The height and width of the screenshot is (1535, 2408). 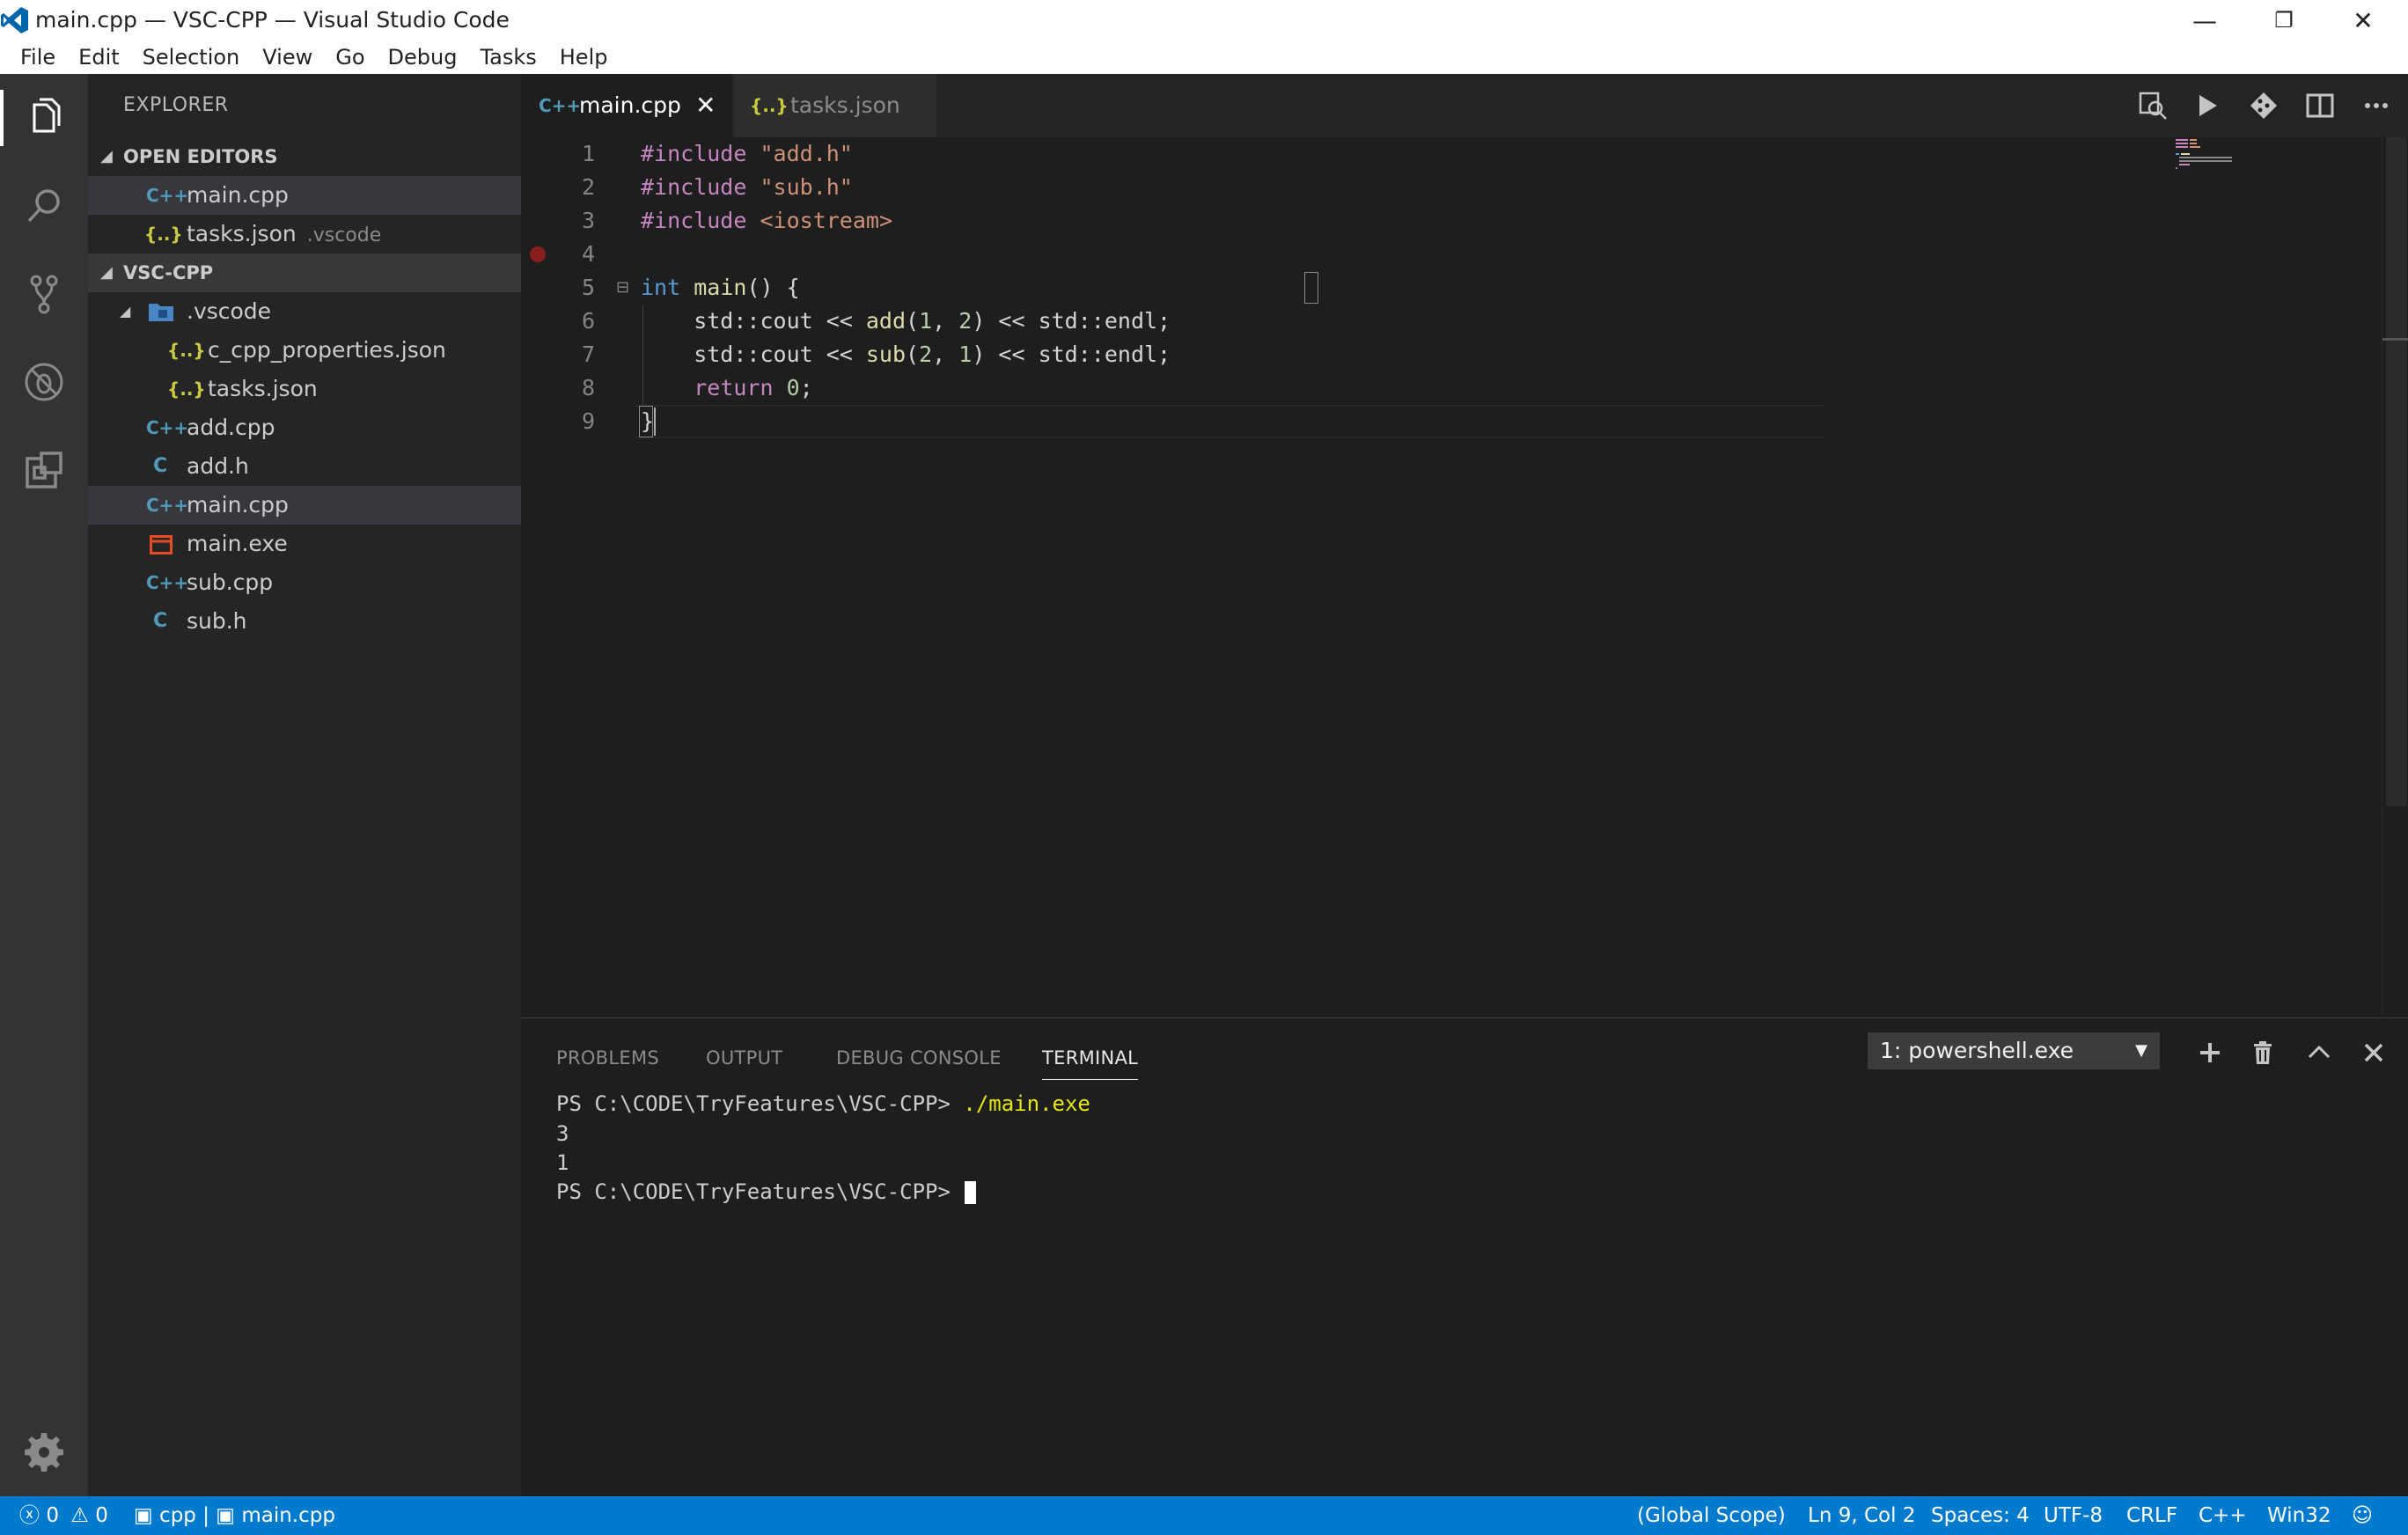 What do you see at coordinates (626, 105) in the screenshot?
I see `tab-main-cpp: C++ main.cpp ✕` at bounding box center [626, 105].